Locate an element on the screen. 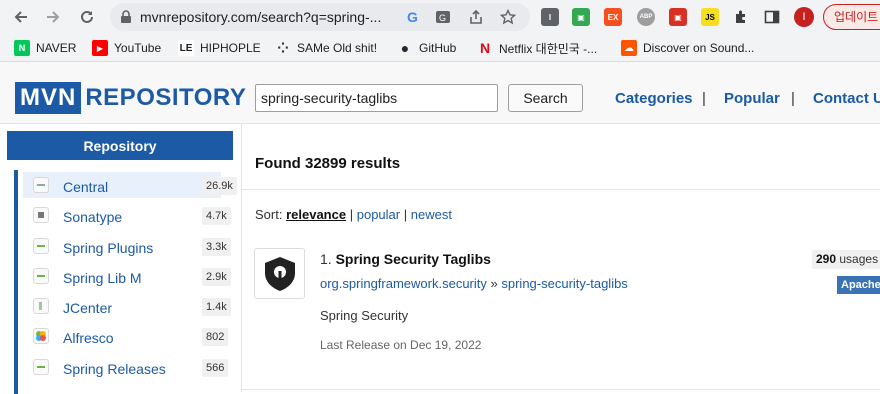  search-input is located at coordinates (376, 98).